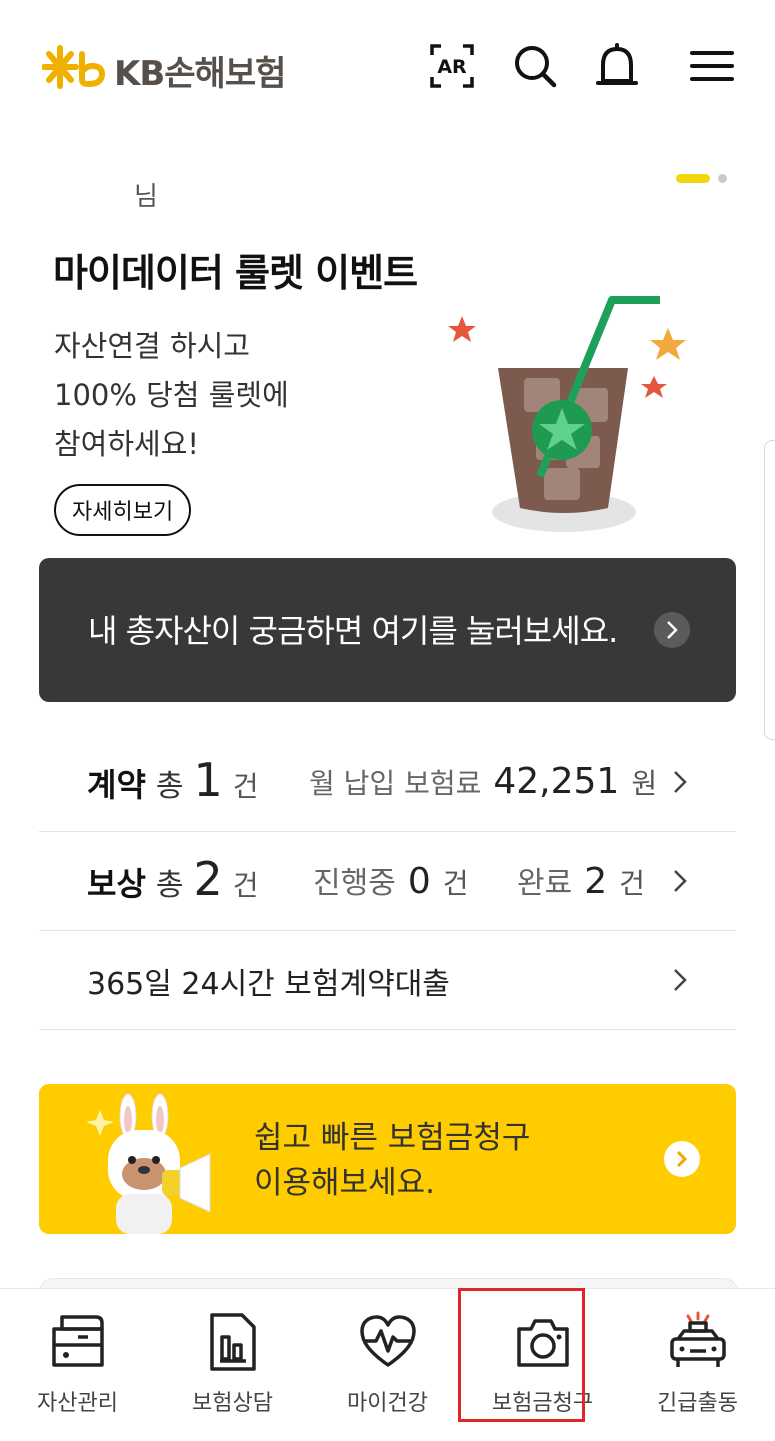  Describe the element at coordinates (769, 590) in the screenshot. I see `side-panel-handle` at that location.